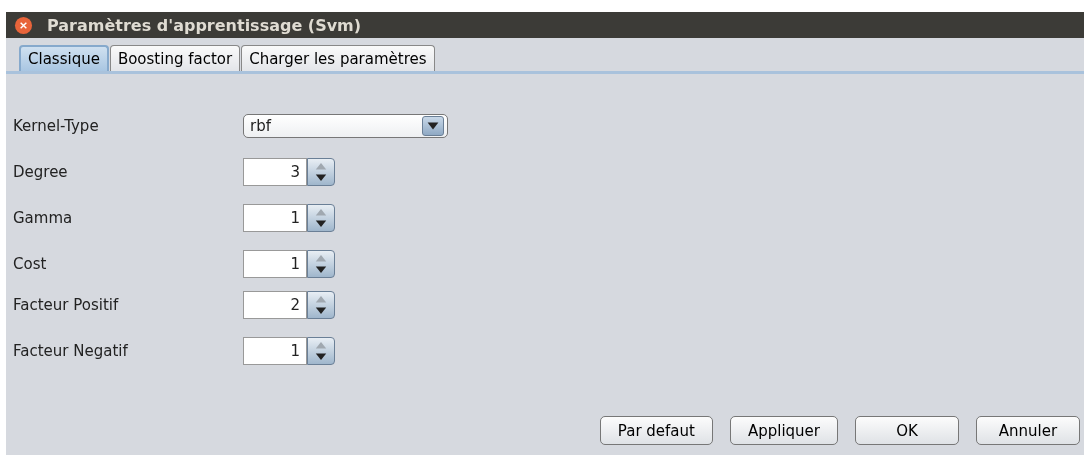  I want to click on window-title: Paramètres d'apprentissage (Svm), so click(204, 25).